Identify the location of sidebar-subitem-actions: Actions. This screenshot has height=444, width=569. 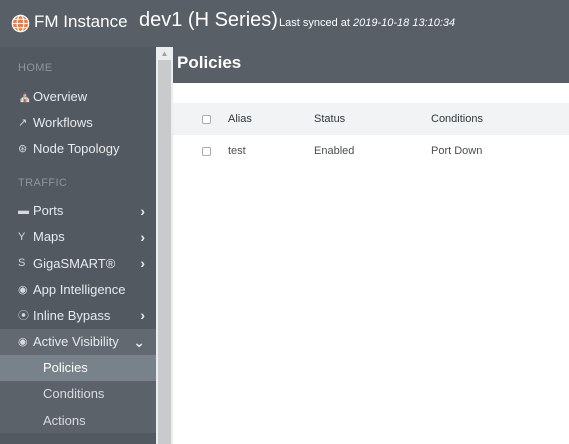
(78, 420).